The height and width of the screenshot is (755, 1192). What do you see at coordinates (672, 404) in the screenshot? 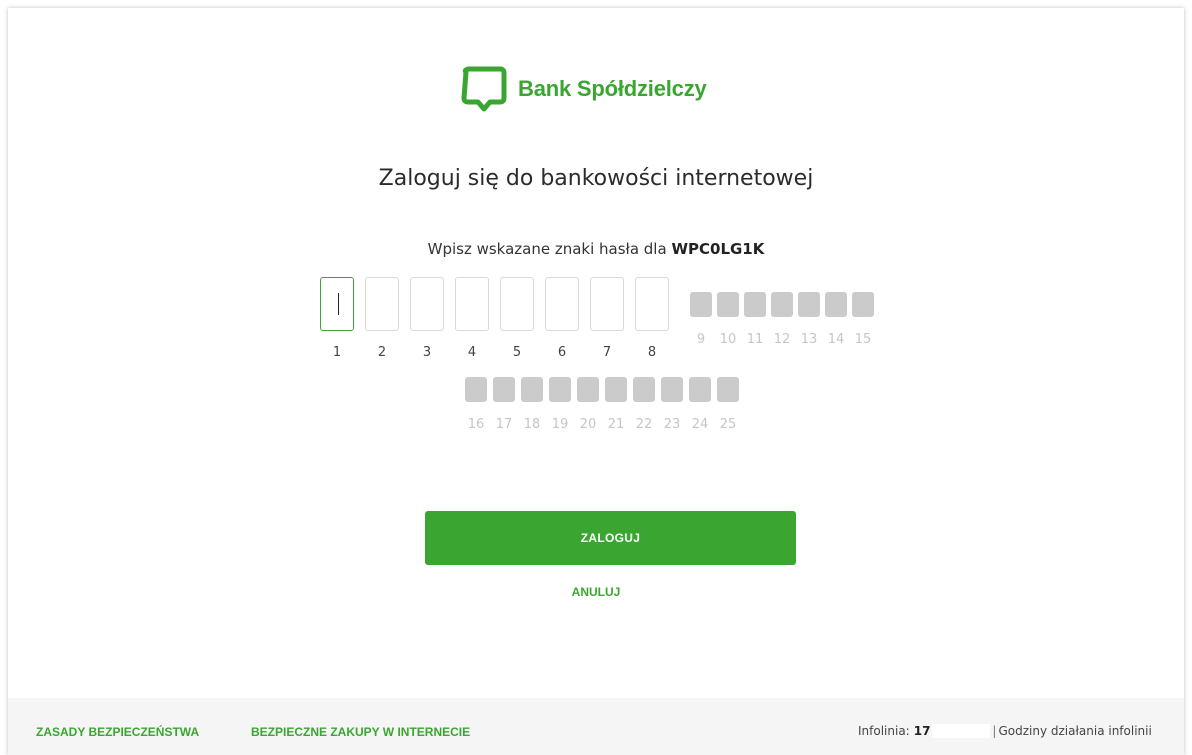
I see `disabled-char-cell: 23` at bounding box center [672, 404].